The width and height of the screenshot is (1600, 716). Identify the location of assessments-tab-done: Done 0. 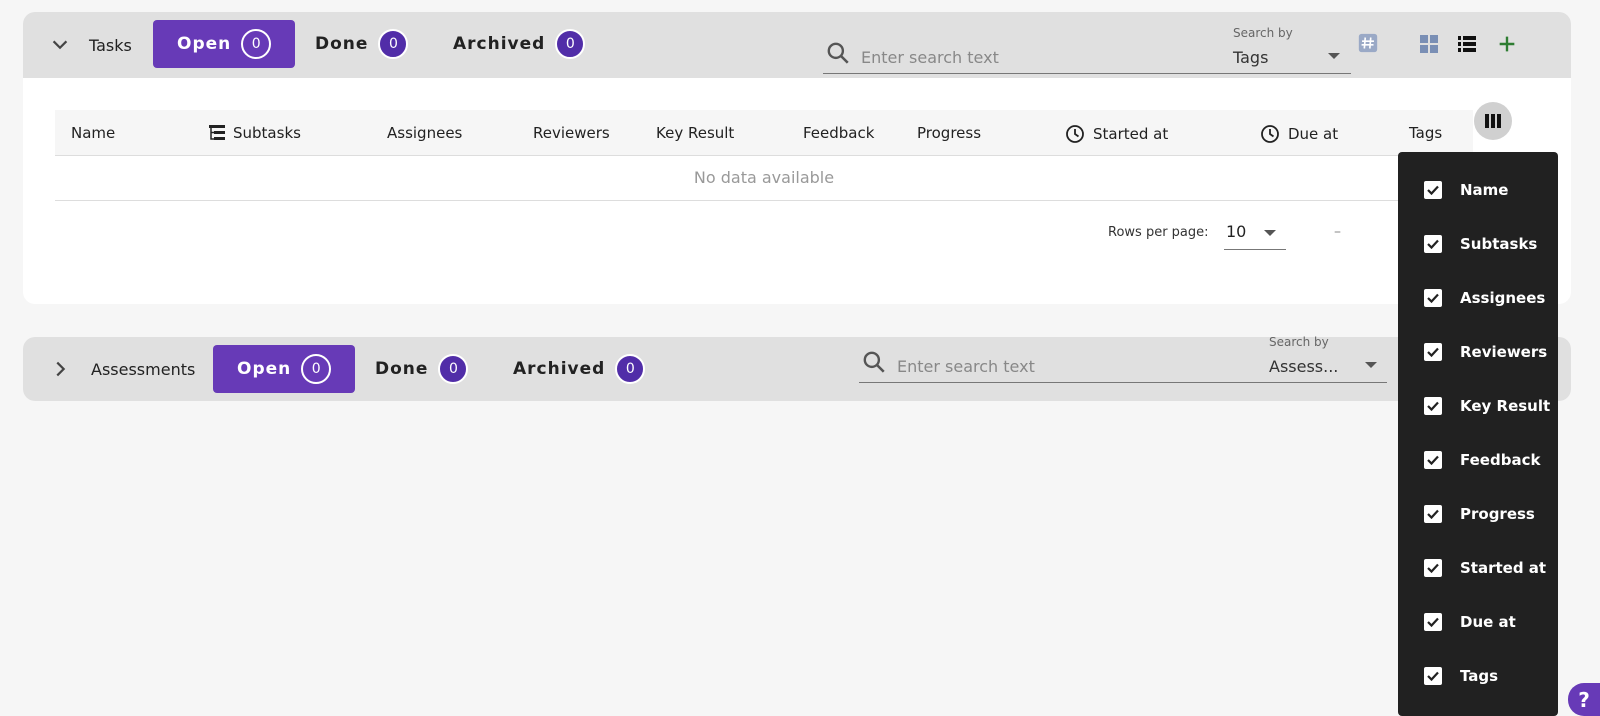
(421, 369).